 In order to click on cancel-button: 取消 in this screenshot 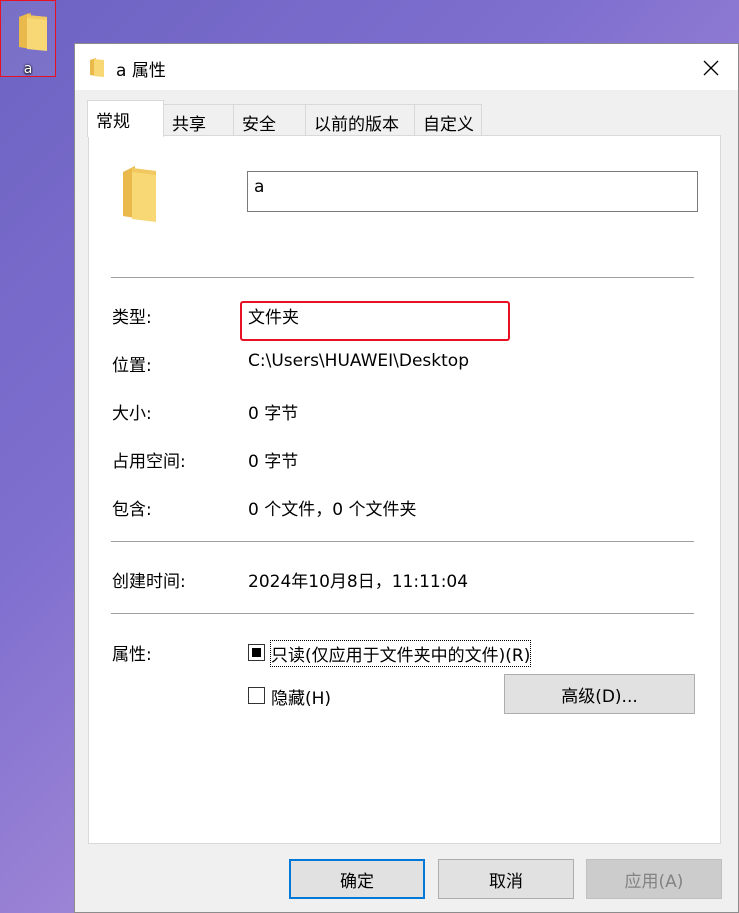, I will do `click(506, 879)`.